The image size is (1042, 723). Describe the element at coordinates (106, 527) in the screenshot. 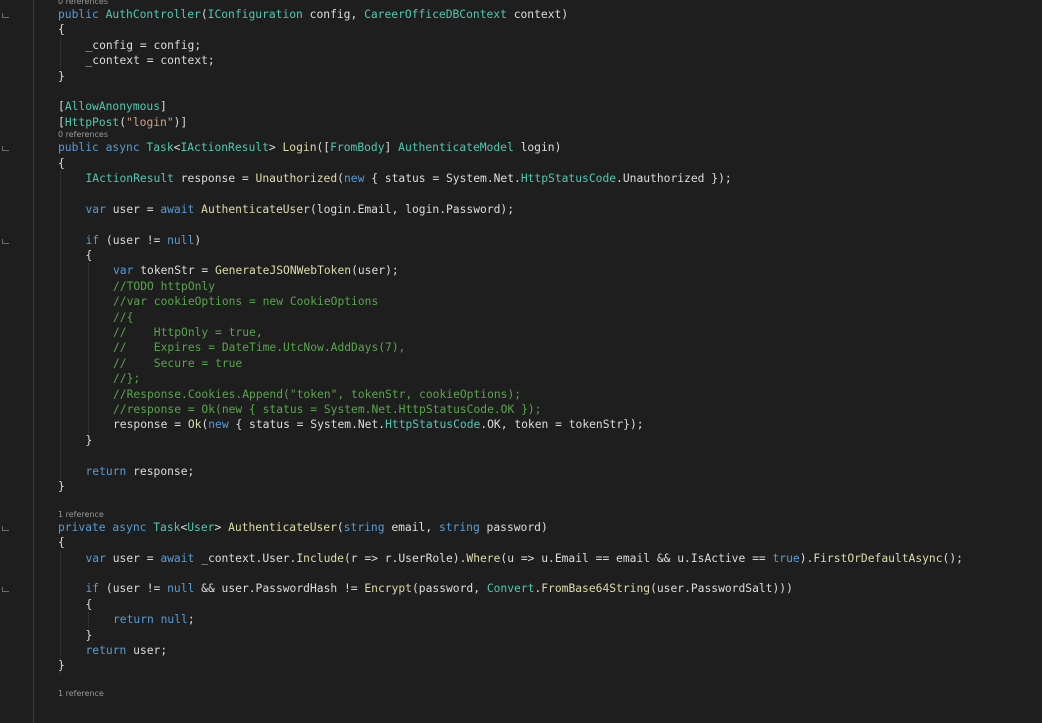

I see `code-token: private async` at that location.